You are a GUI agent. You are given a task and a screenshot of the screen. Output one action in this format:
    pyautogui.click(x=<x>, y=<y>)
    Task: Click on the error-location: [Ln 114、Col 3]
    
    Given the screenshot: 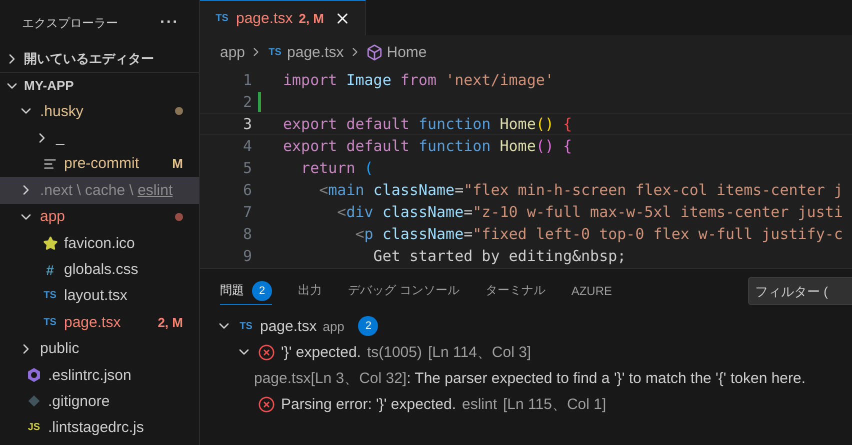 What is the action you would take?
    pyautogui.click(x=480, y=352)
    